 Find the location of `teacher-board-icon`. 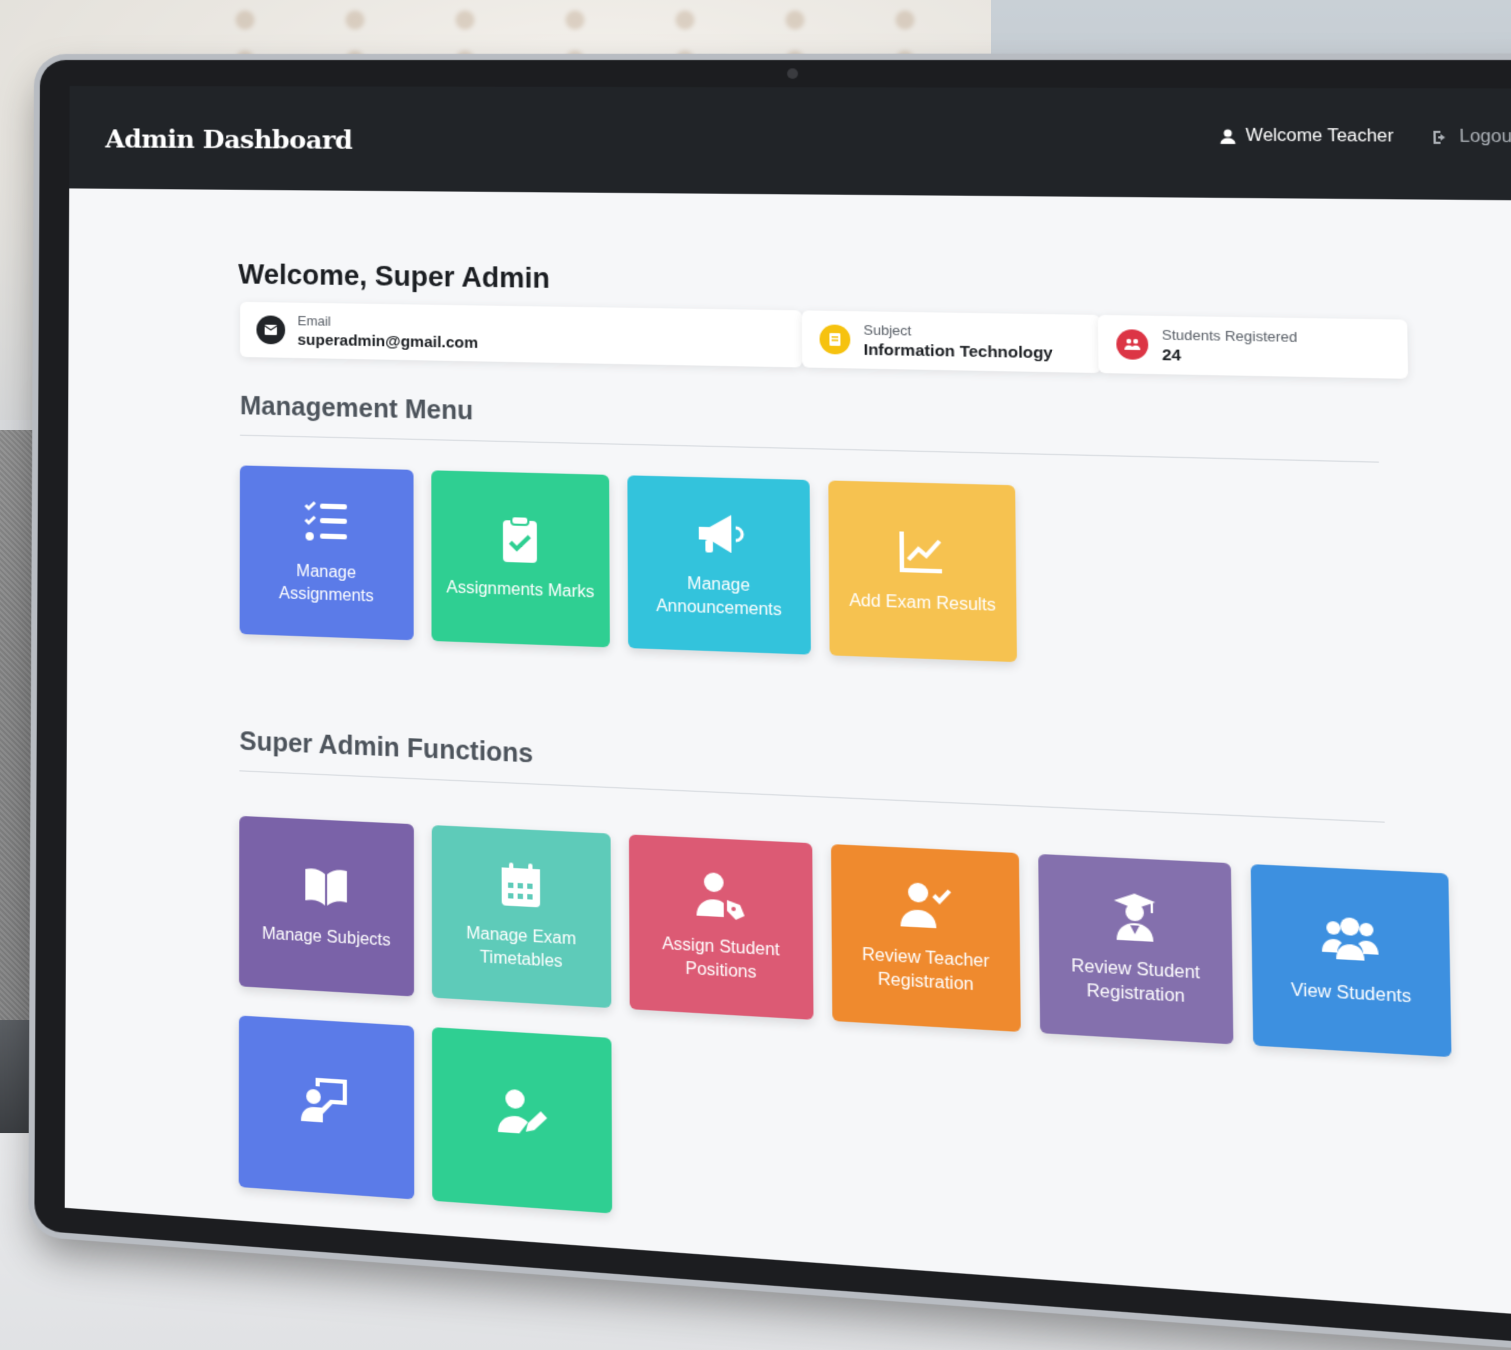

teacher-board-icon is located at coordinates (323, 1100).